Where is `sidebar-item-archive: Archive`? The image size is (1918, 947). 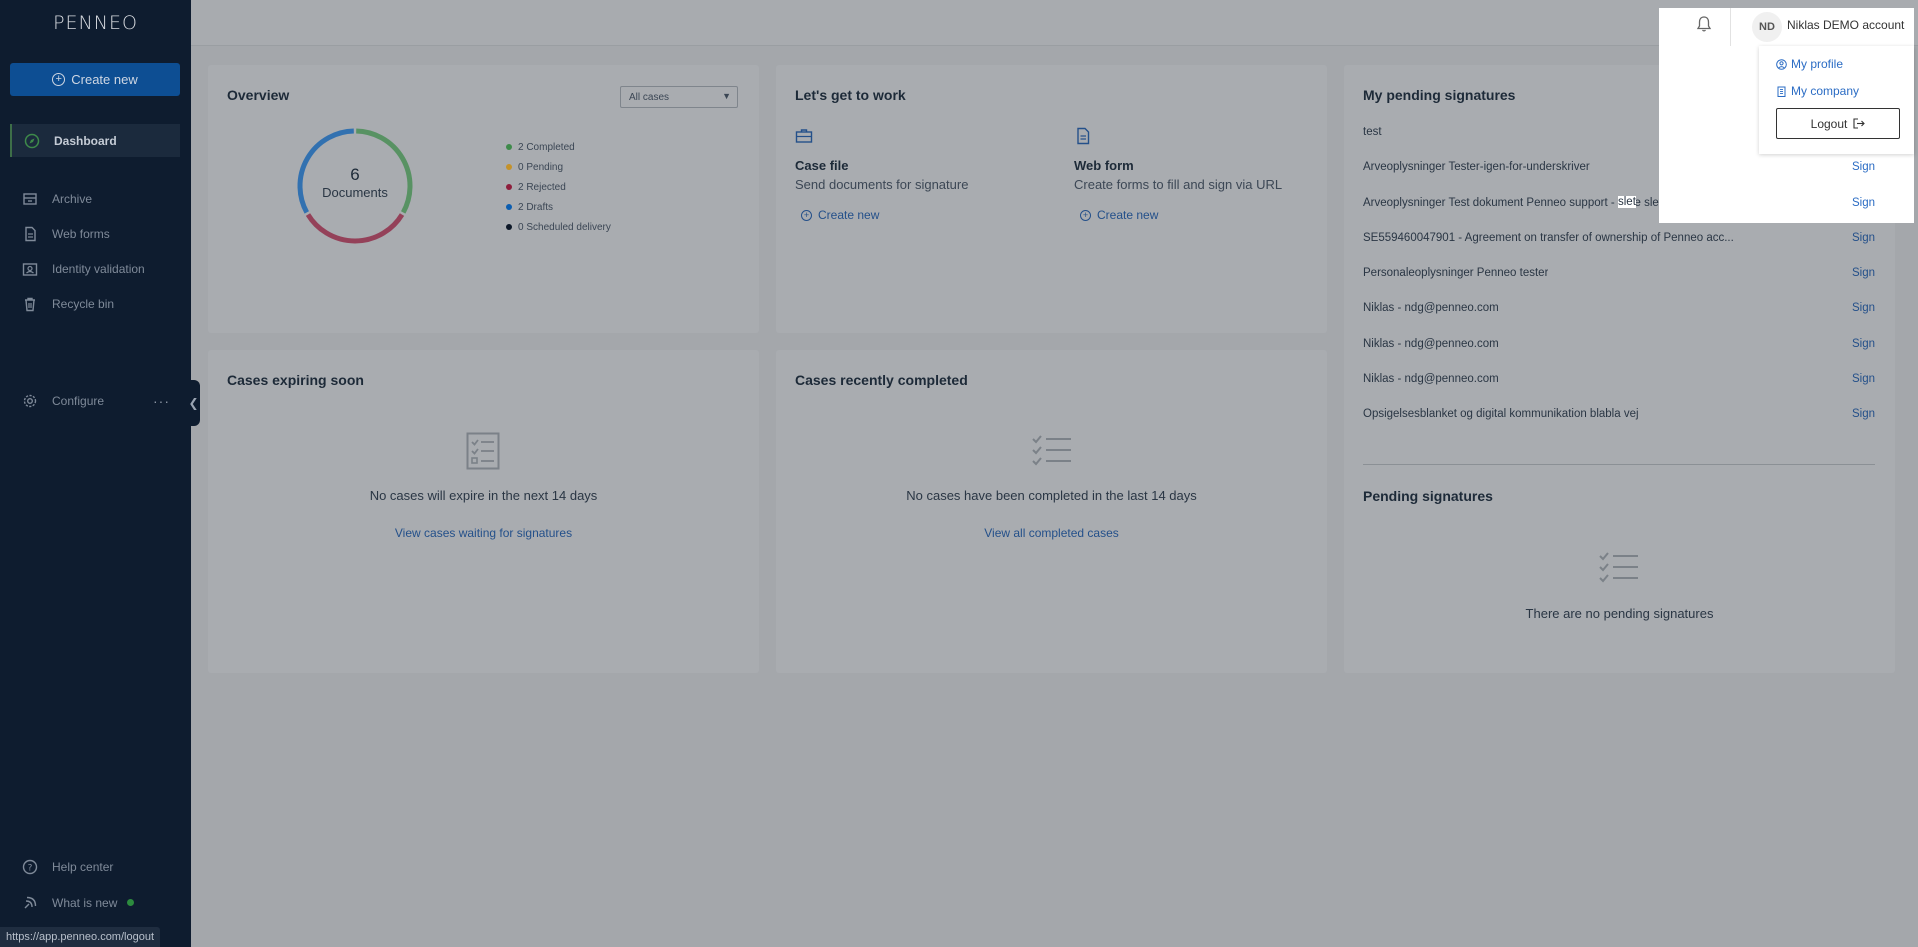 sidebar-item-archive: Archive is located at coordinates (95, 198).